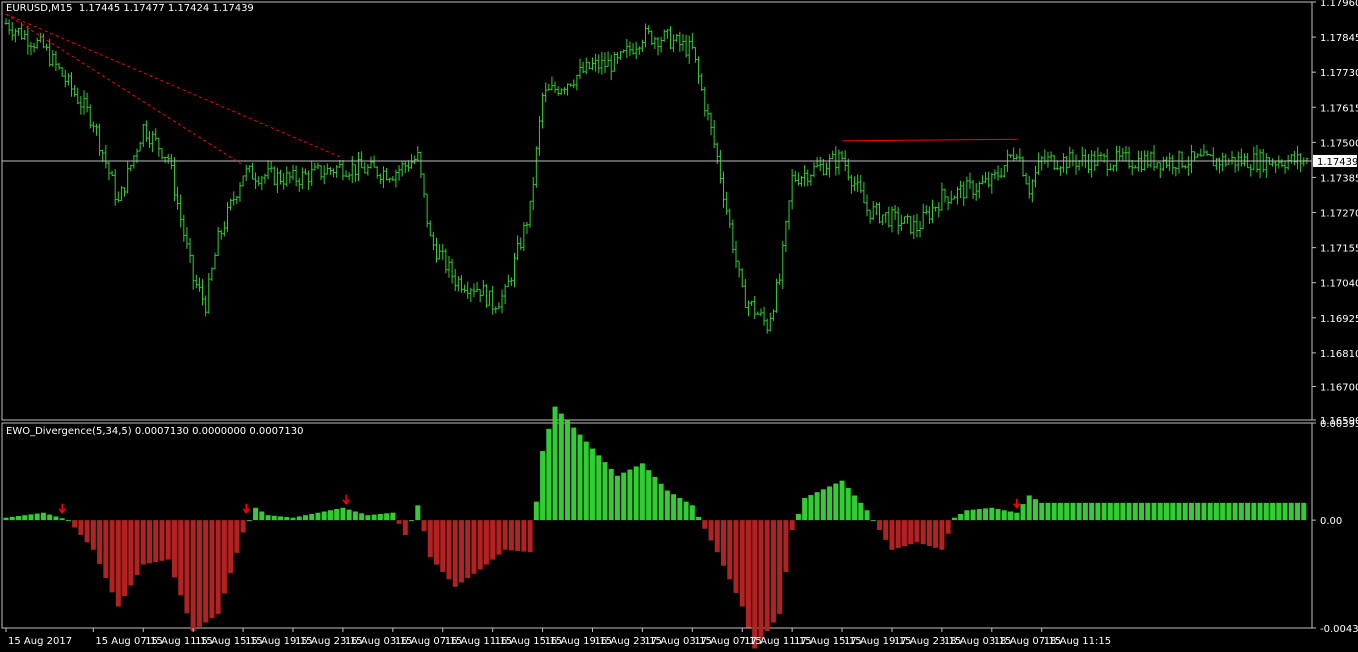  I want to click on ohlc-values: 1.17445 1.17477 1.17424 1.17439, so click(166, 8).